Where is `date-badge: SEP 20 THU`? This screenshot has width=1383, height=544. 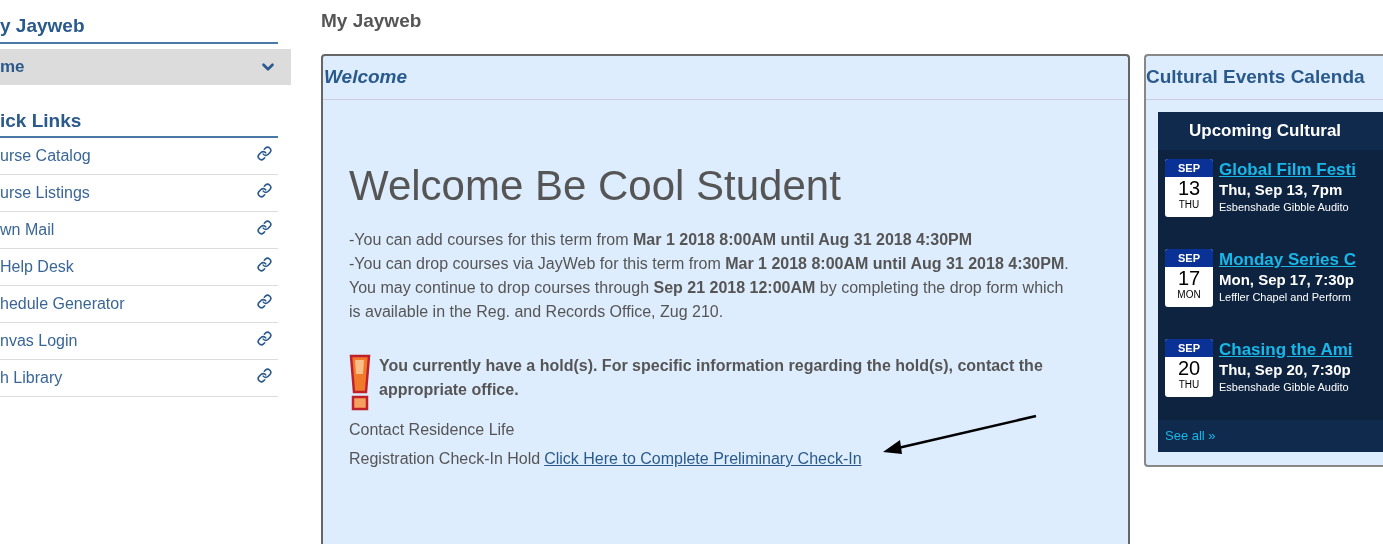 date-badge: SEP 20 THU is located at coordinates (1189, 368).